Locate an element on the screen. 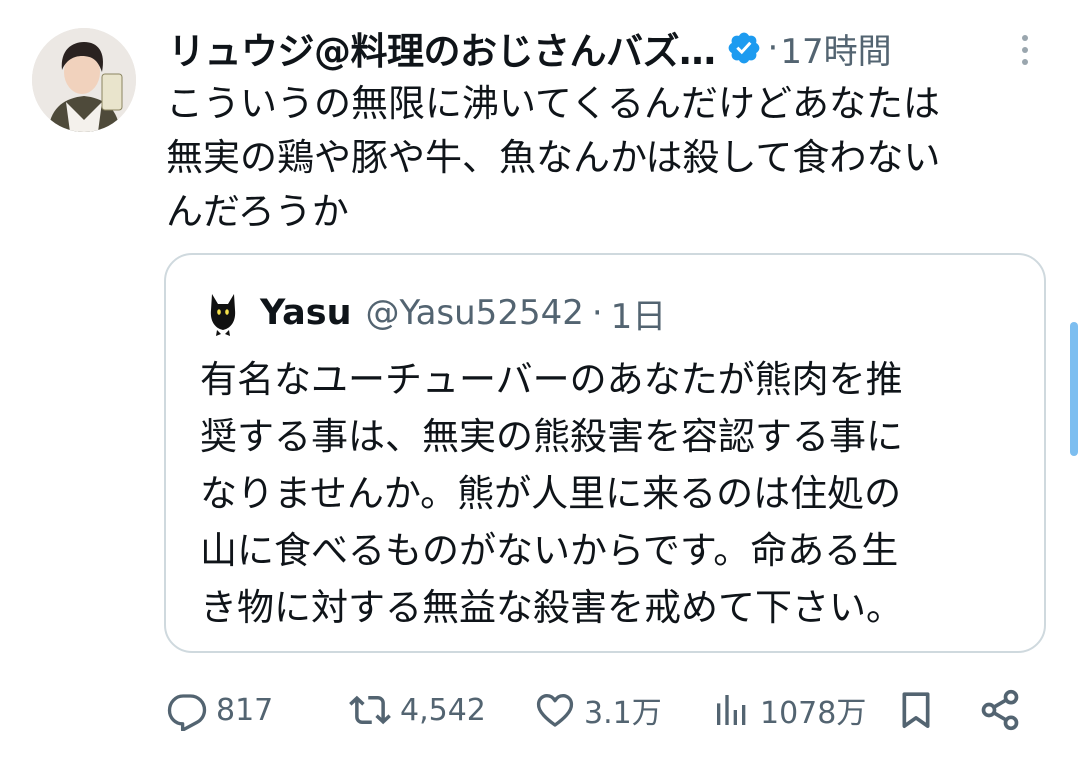 This screenshot has height=762, width=1080. views-button: 1078万 is located at coordinates (789, 710).